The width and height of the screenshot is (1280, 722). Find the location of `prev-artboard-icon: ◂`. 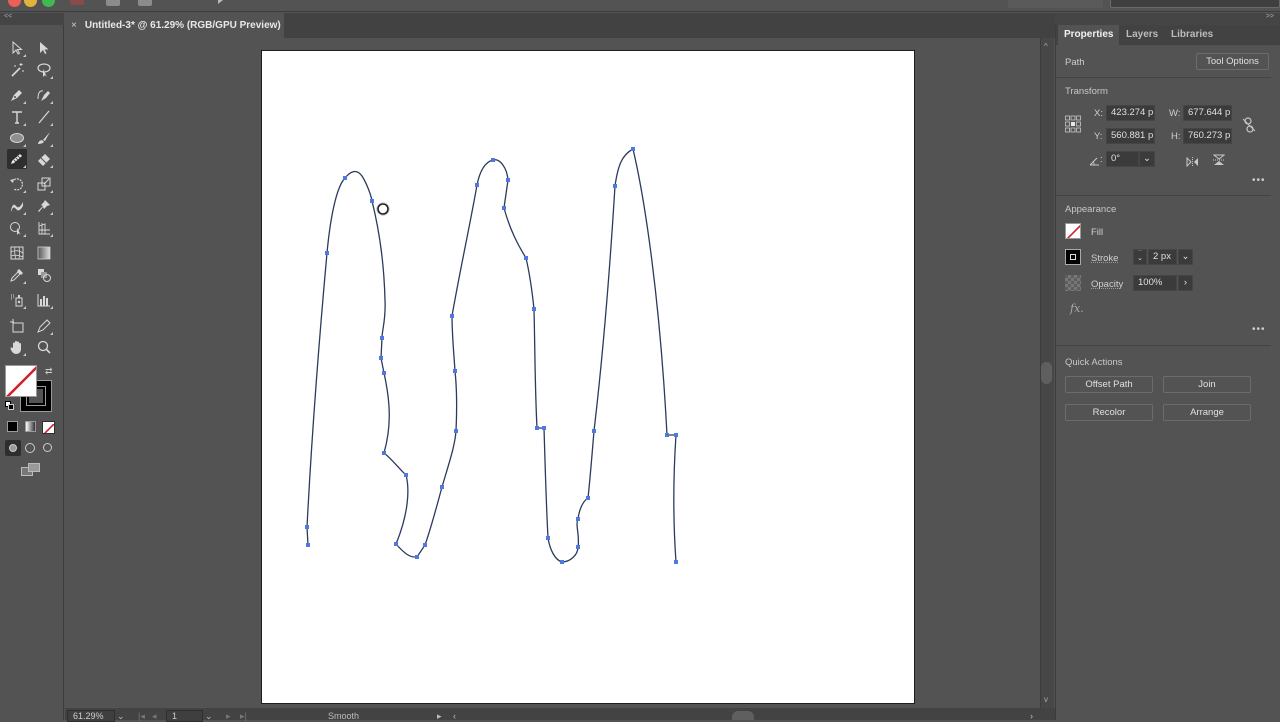

prev-artboard-icon: ◂ is located at coordinates (154, 716).